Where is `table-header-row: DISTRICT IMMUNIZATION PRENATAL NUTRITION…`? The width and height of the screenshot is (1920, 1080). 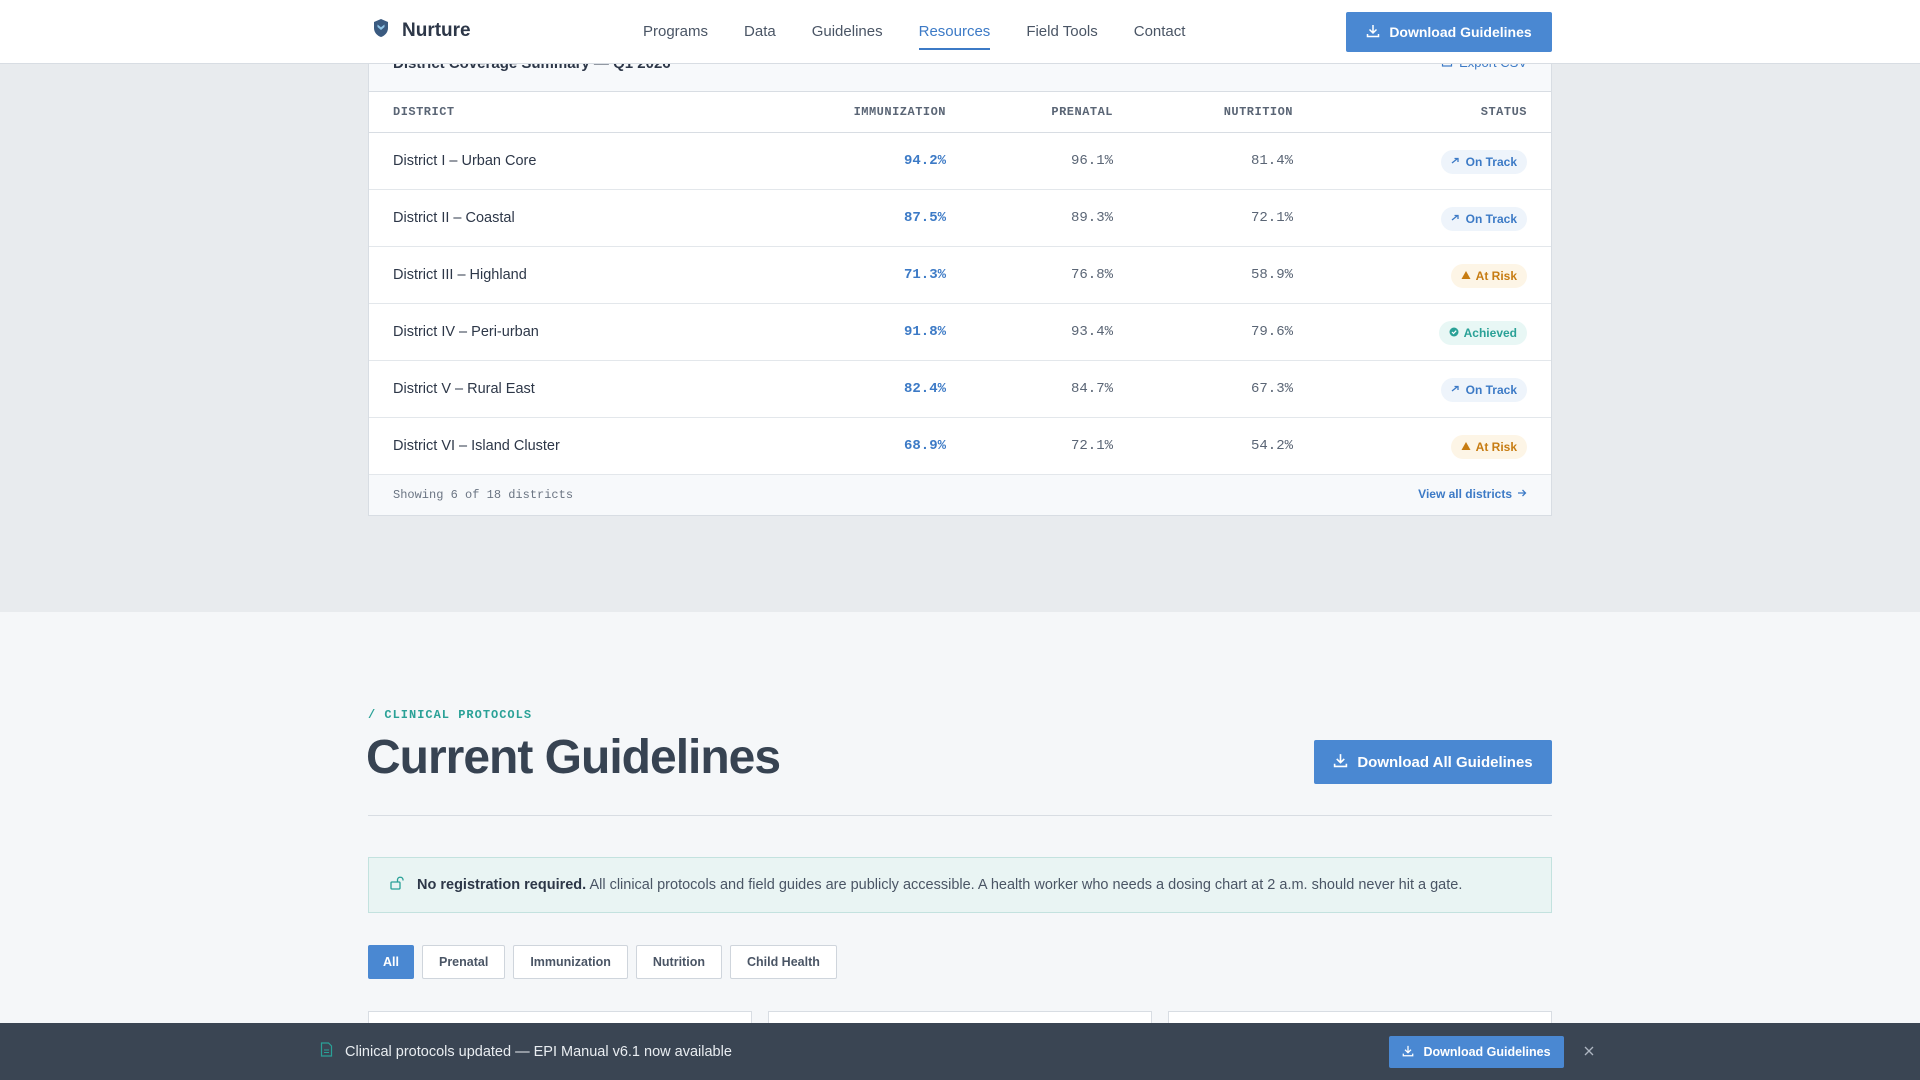 table-header-row: DISTRICT IMMUNIZATION PRENATAL NUTRITION… is located at coordinates (960, 112).